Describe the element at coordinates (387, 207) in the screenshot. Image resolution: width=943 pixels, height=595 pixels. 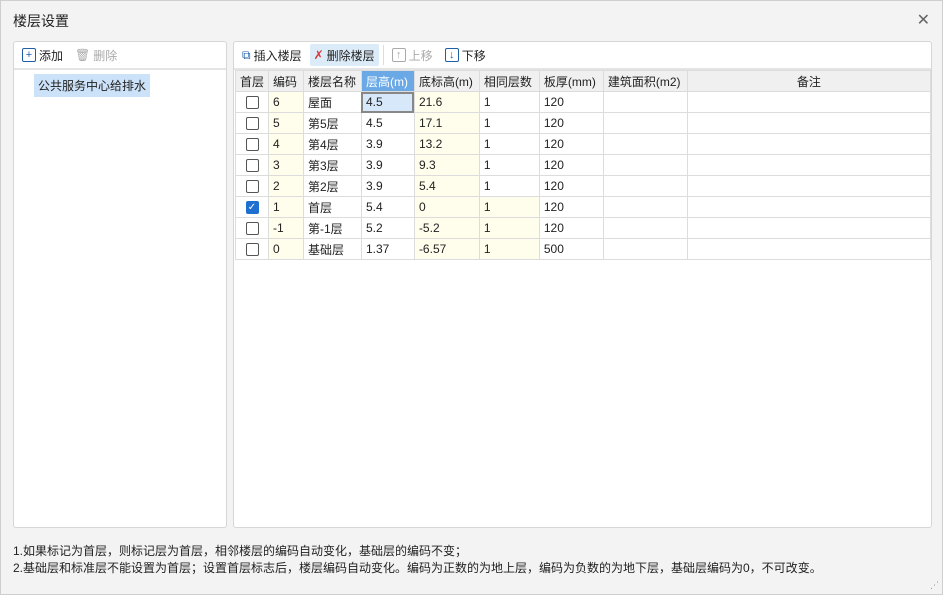
I see `height-cell: 5.4` at that location.